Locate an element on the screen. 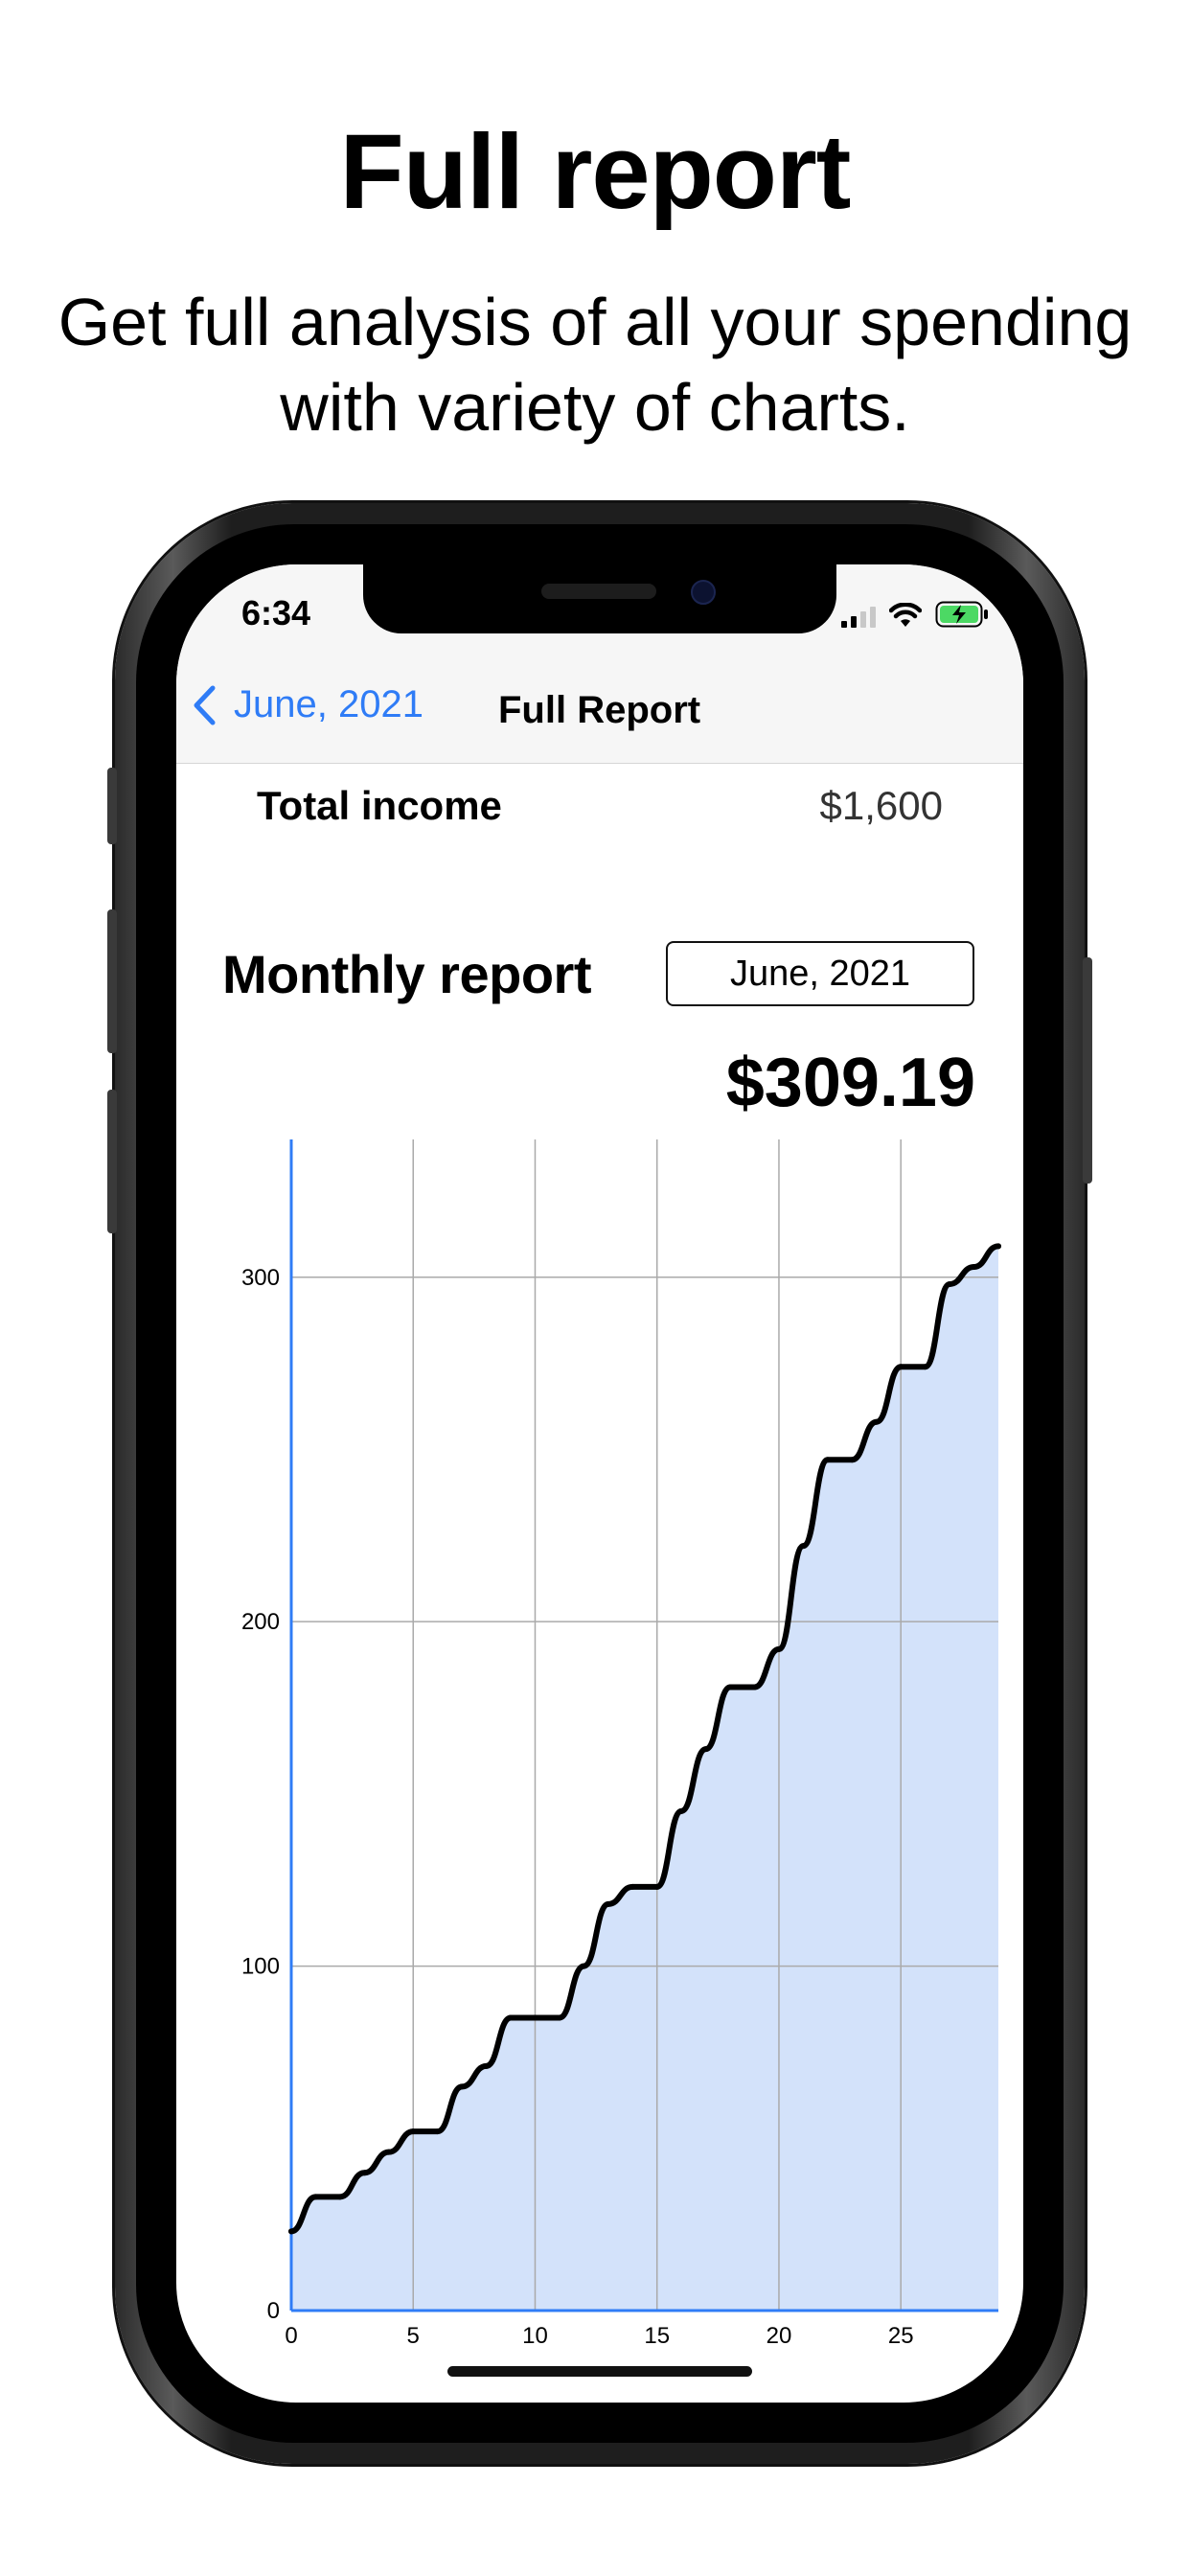 This screenshot has width=1190, height=2576. monthly-total-amount: $309.19 is located at coordinates (850, 1083).